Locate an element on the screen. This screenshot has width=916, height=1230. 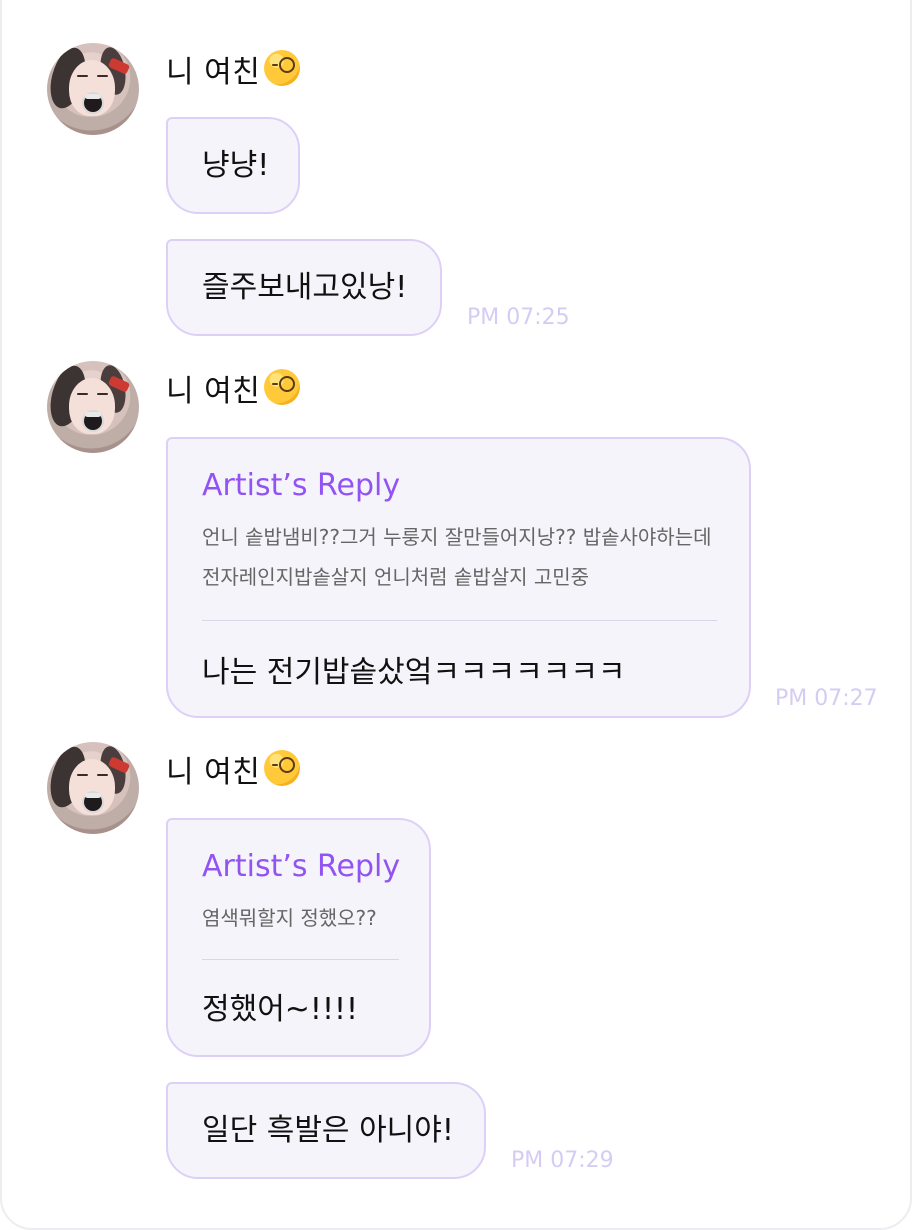
artist-reply-bubble: Artist’s Reply 염색뭐할지 정했오?? 정했어~!!!! is located at coordinates (298, 937).